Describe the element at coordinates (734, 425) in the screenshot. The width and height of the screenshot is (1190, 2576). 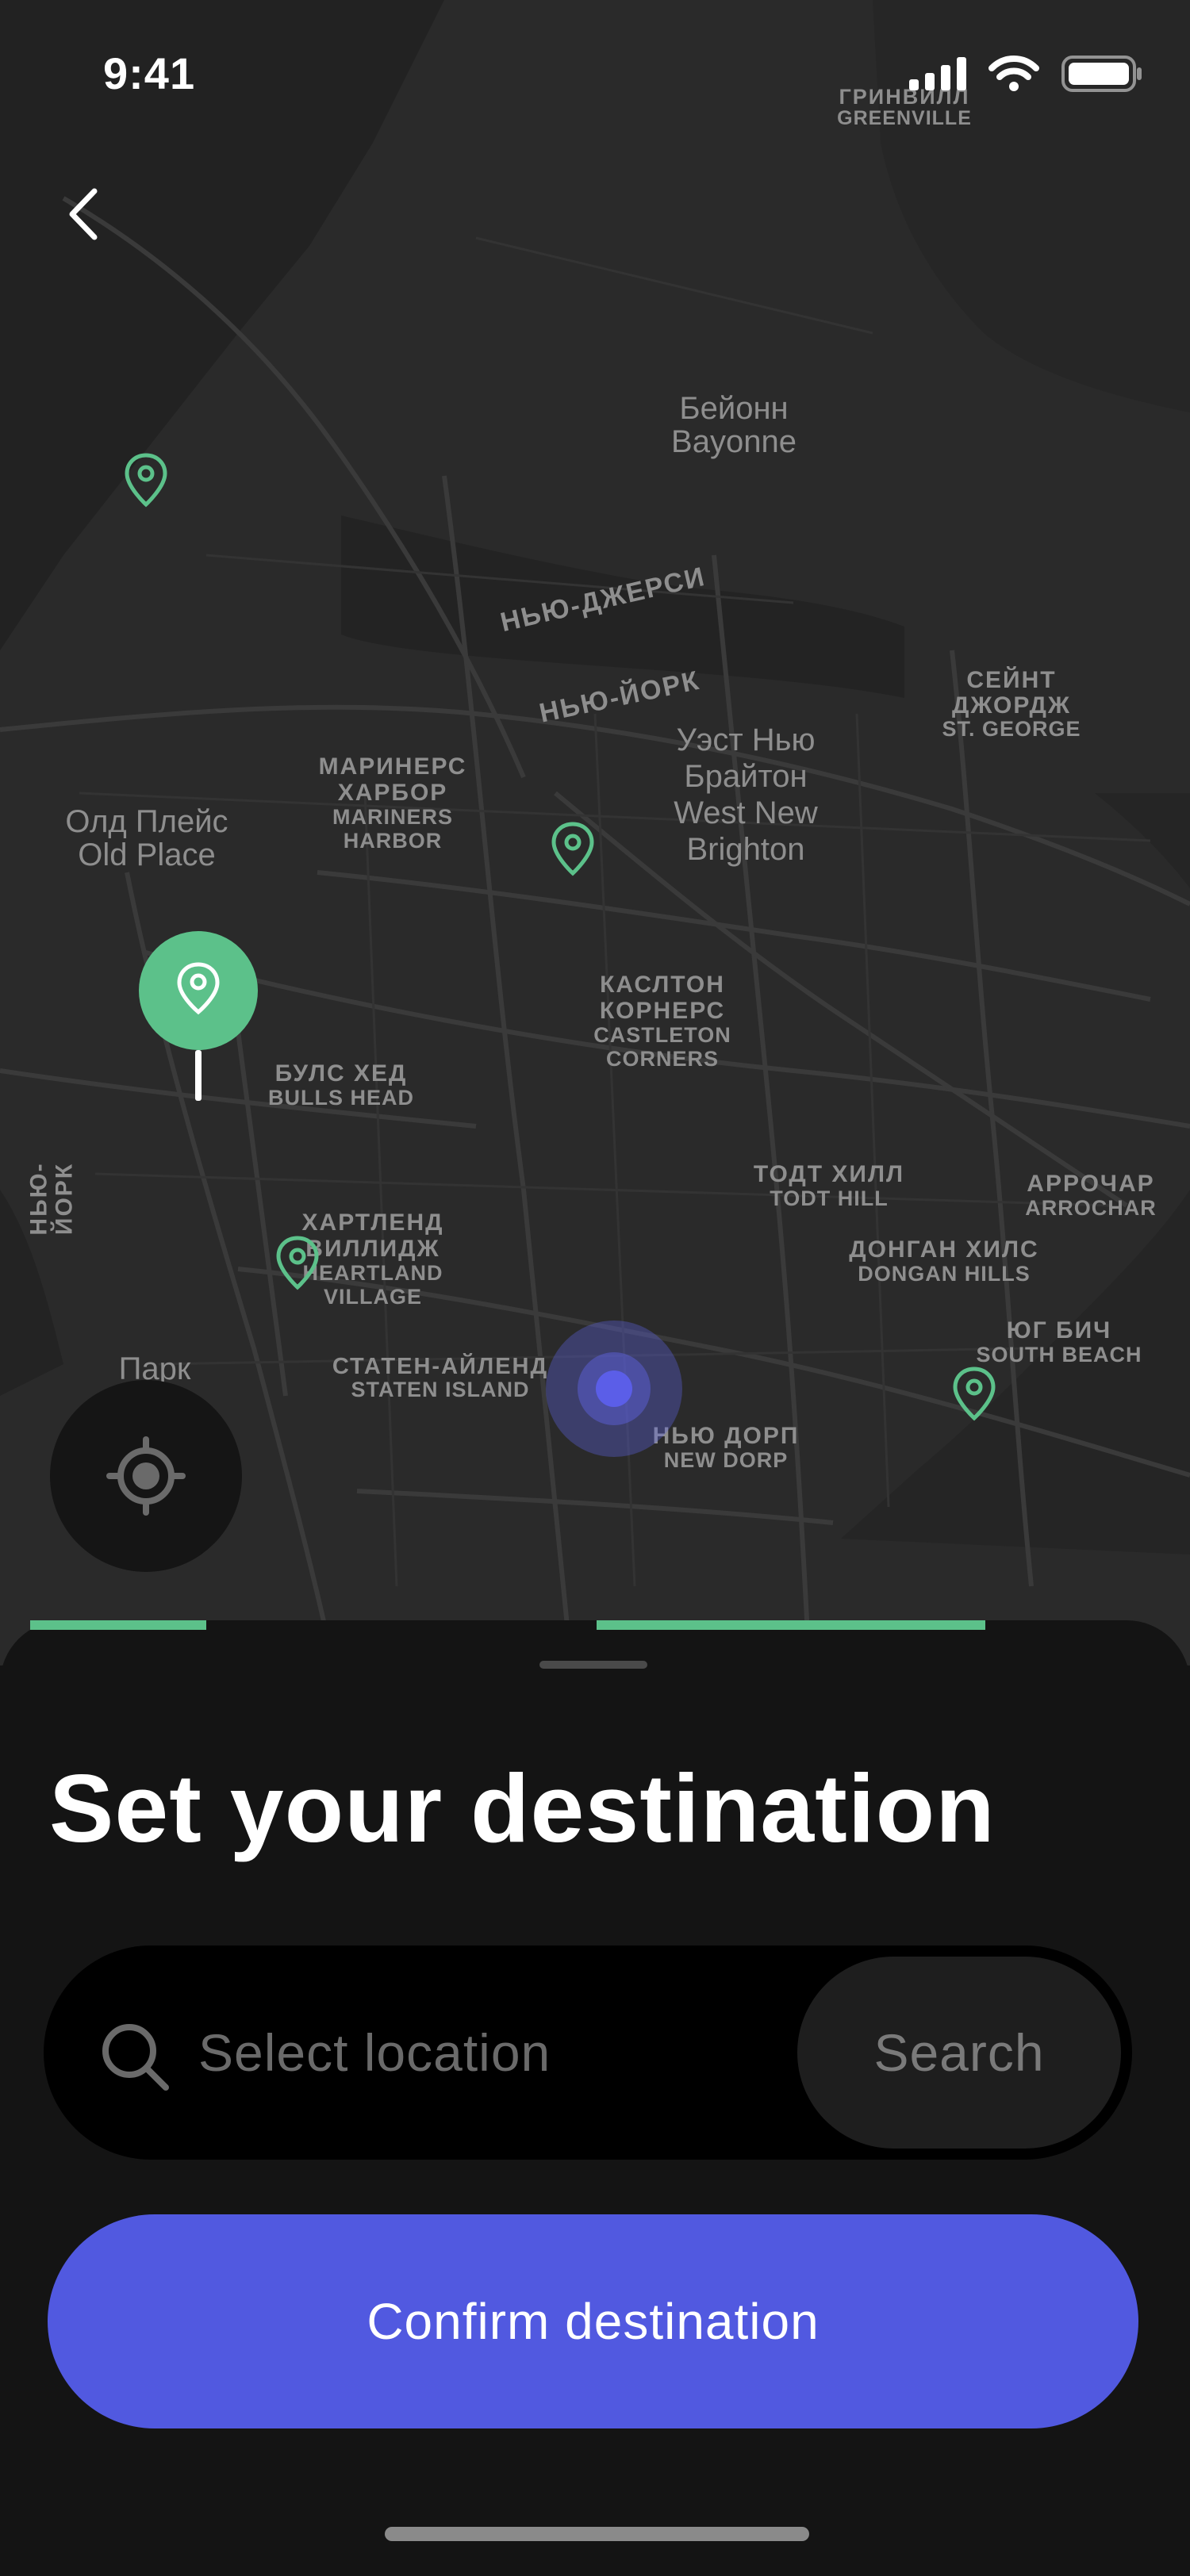
I see `map-label-bayonne: Бейонн Bayonne` at that location.